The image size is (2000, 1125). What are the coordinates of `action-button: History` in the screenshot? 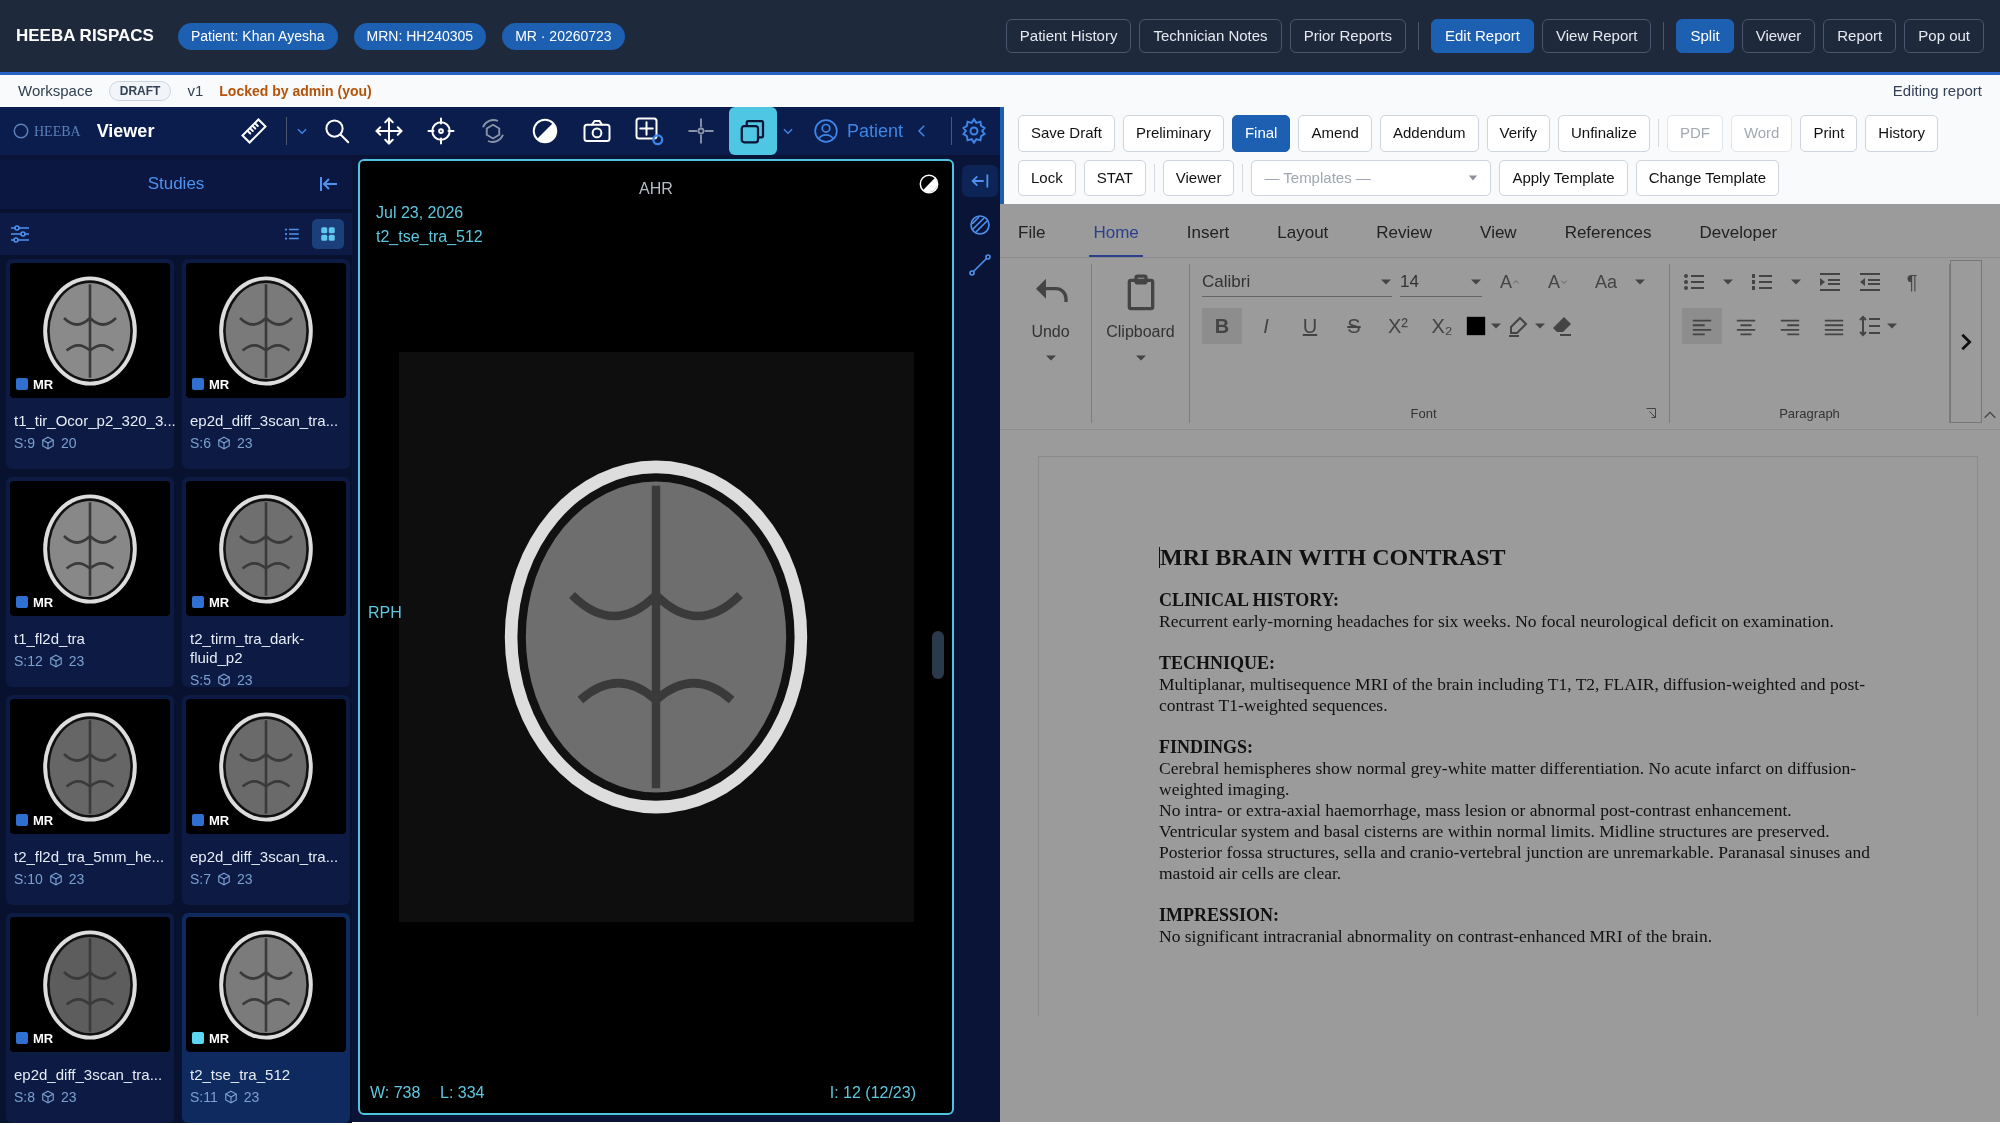 It's located at (1901, 133).